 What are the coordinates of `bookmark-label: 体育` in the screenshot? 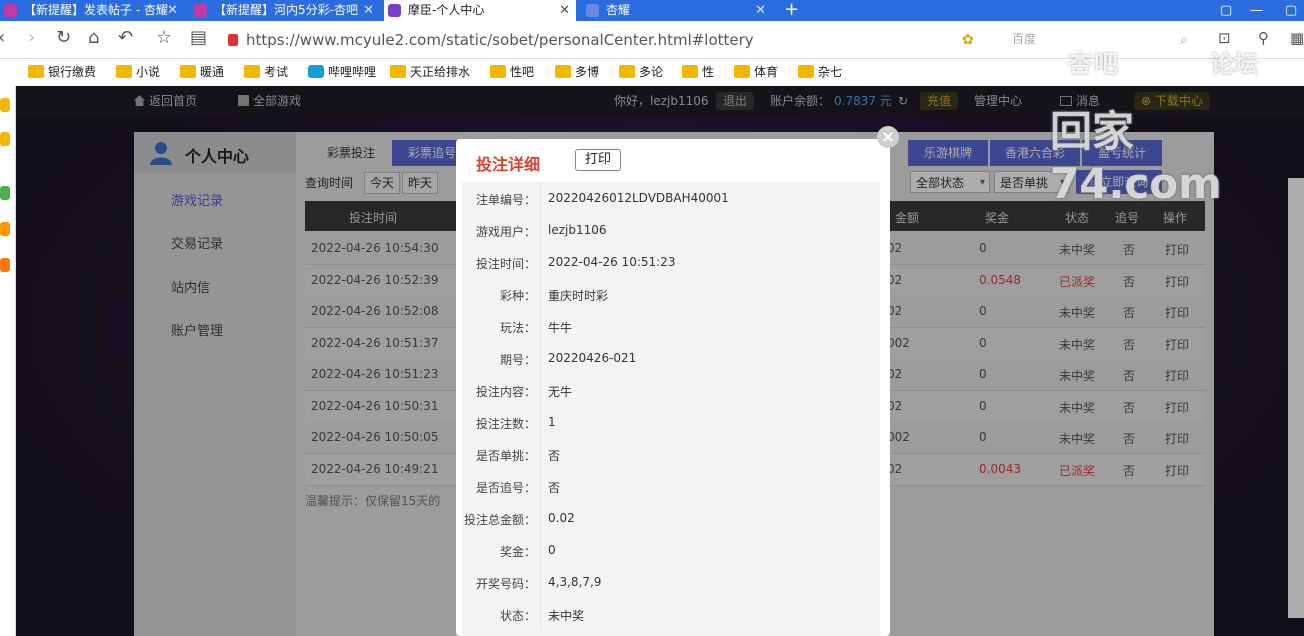 It's located at (766, 72).